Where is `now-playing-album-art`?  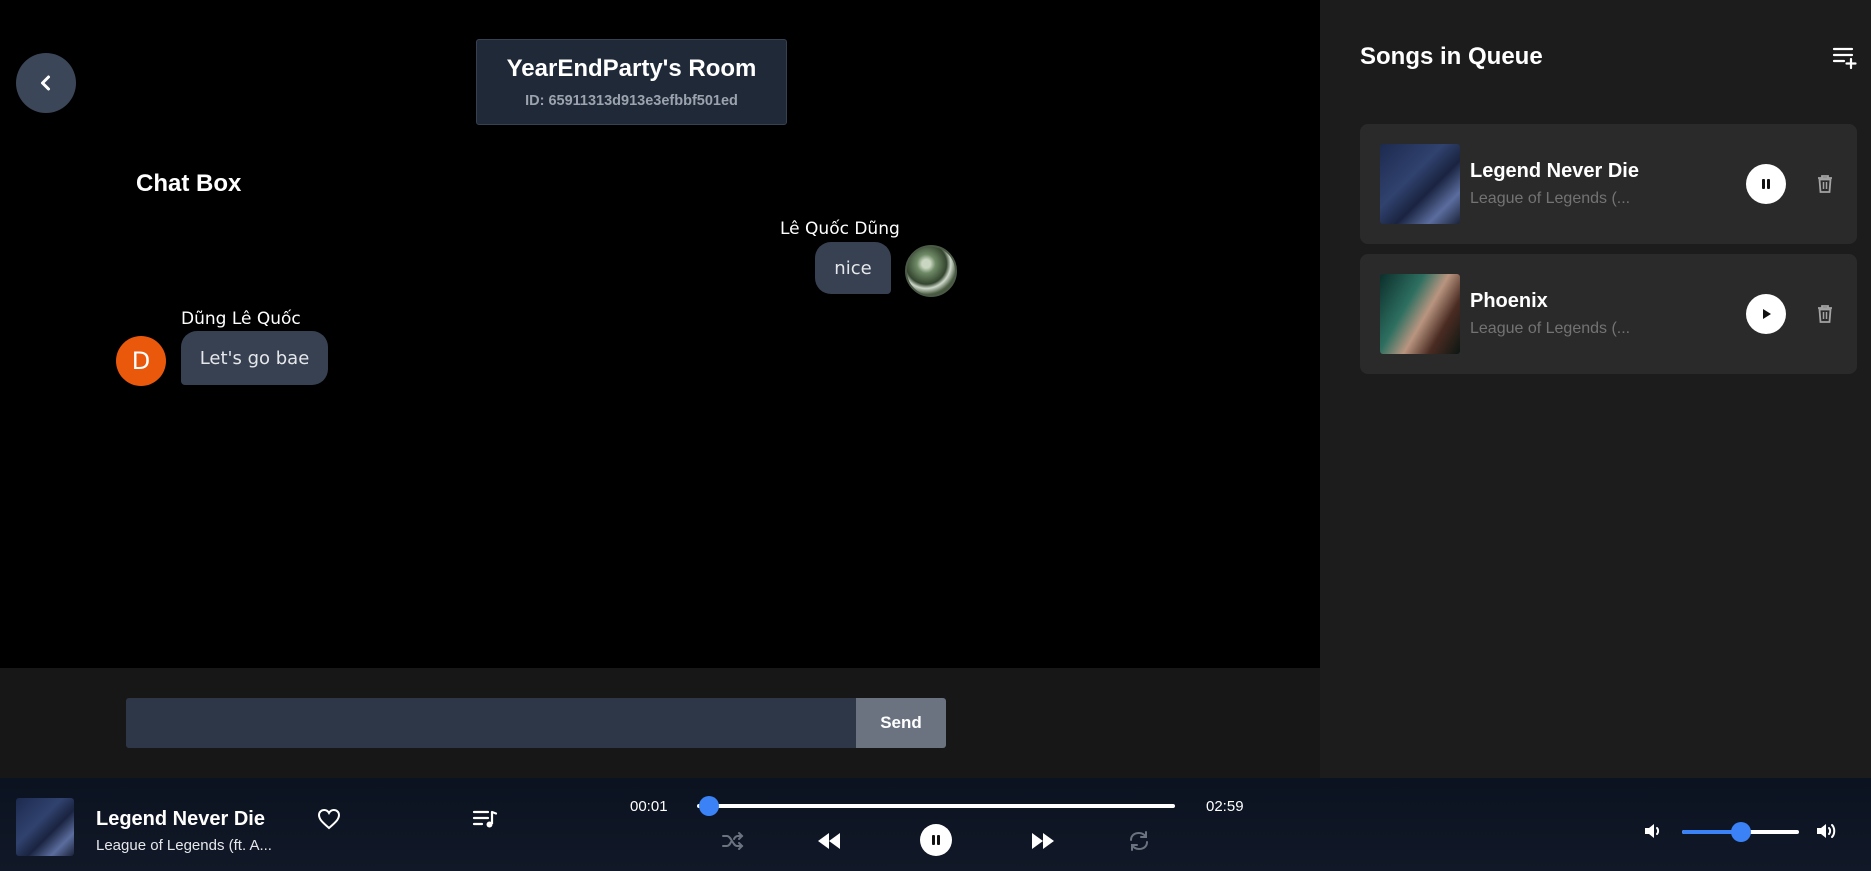
now-playing-album-art is located at coordinates (45, 827).